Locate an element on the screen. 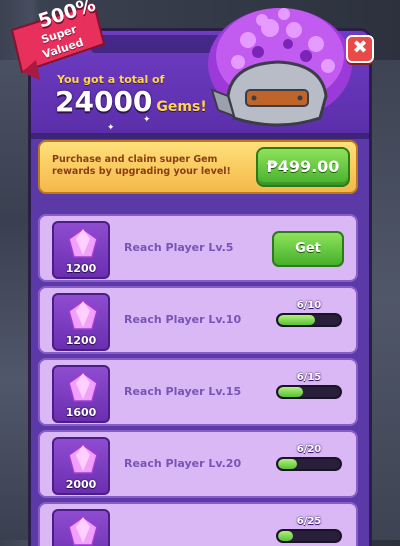  gem-tile: 2000 is located at coordinates (81, 466).